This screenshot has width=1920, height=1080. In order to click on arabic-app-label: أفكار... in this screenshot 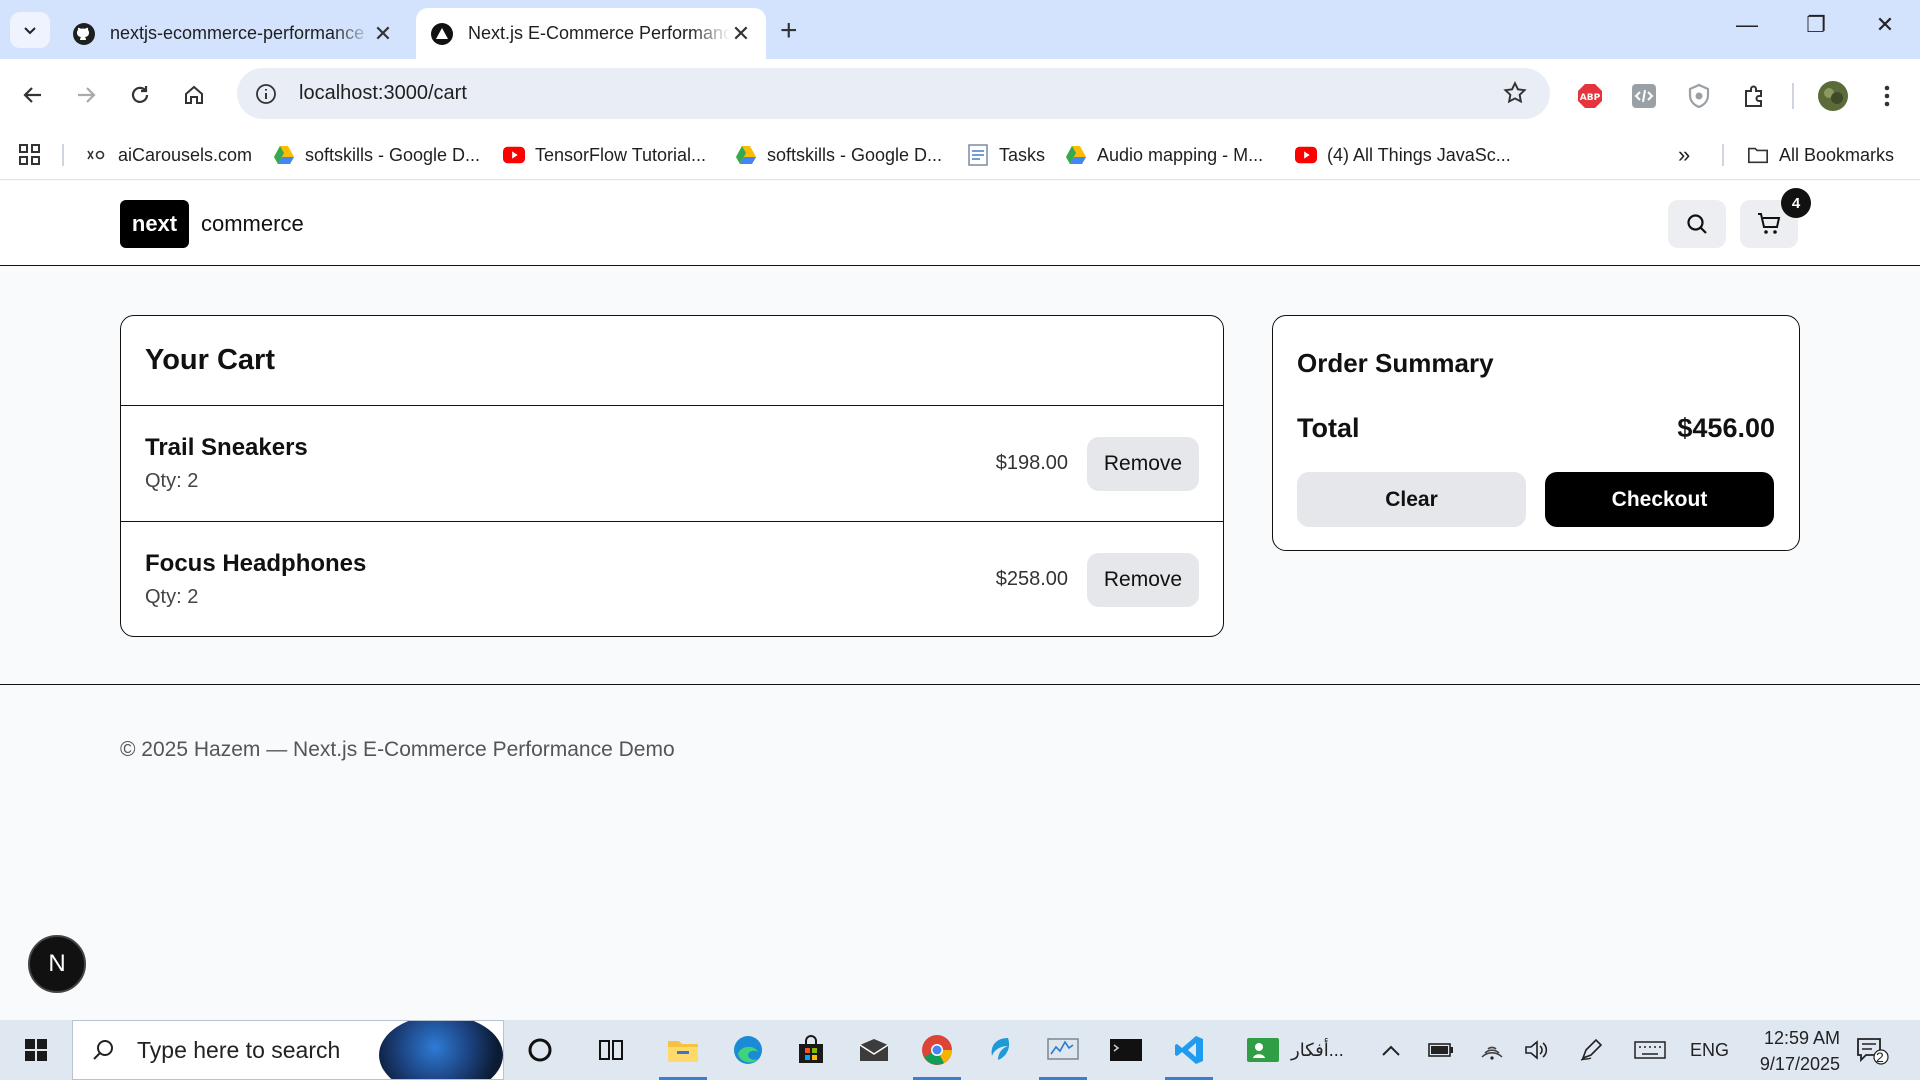, I will do `click(1317, 1049)`.